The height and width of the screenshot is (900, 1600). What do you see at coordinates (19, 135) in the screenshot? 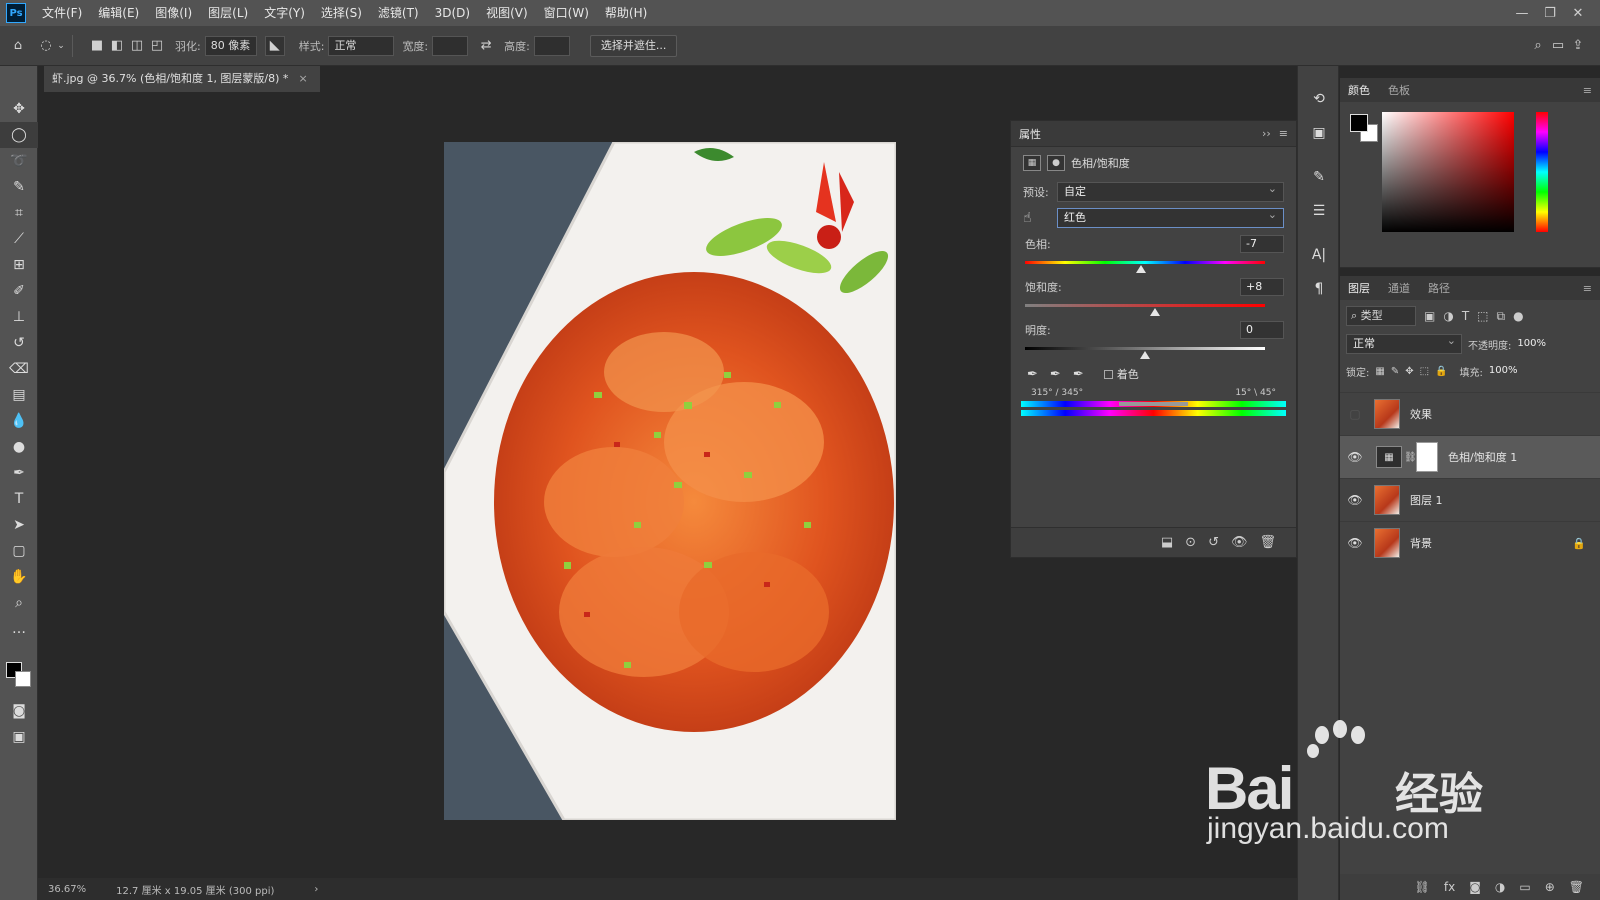
I see `elliptical-marquee-tool-icon: ◯` at bounding box center [19, 135].